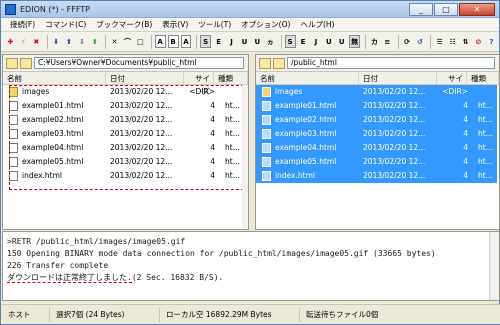  What do you see at coordinates (421, 9) in the screenshot?
I see `minimize-button: _` at bounding box center [421, 9].